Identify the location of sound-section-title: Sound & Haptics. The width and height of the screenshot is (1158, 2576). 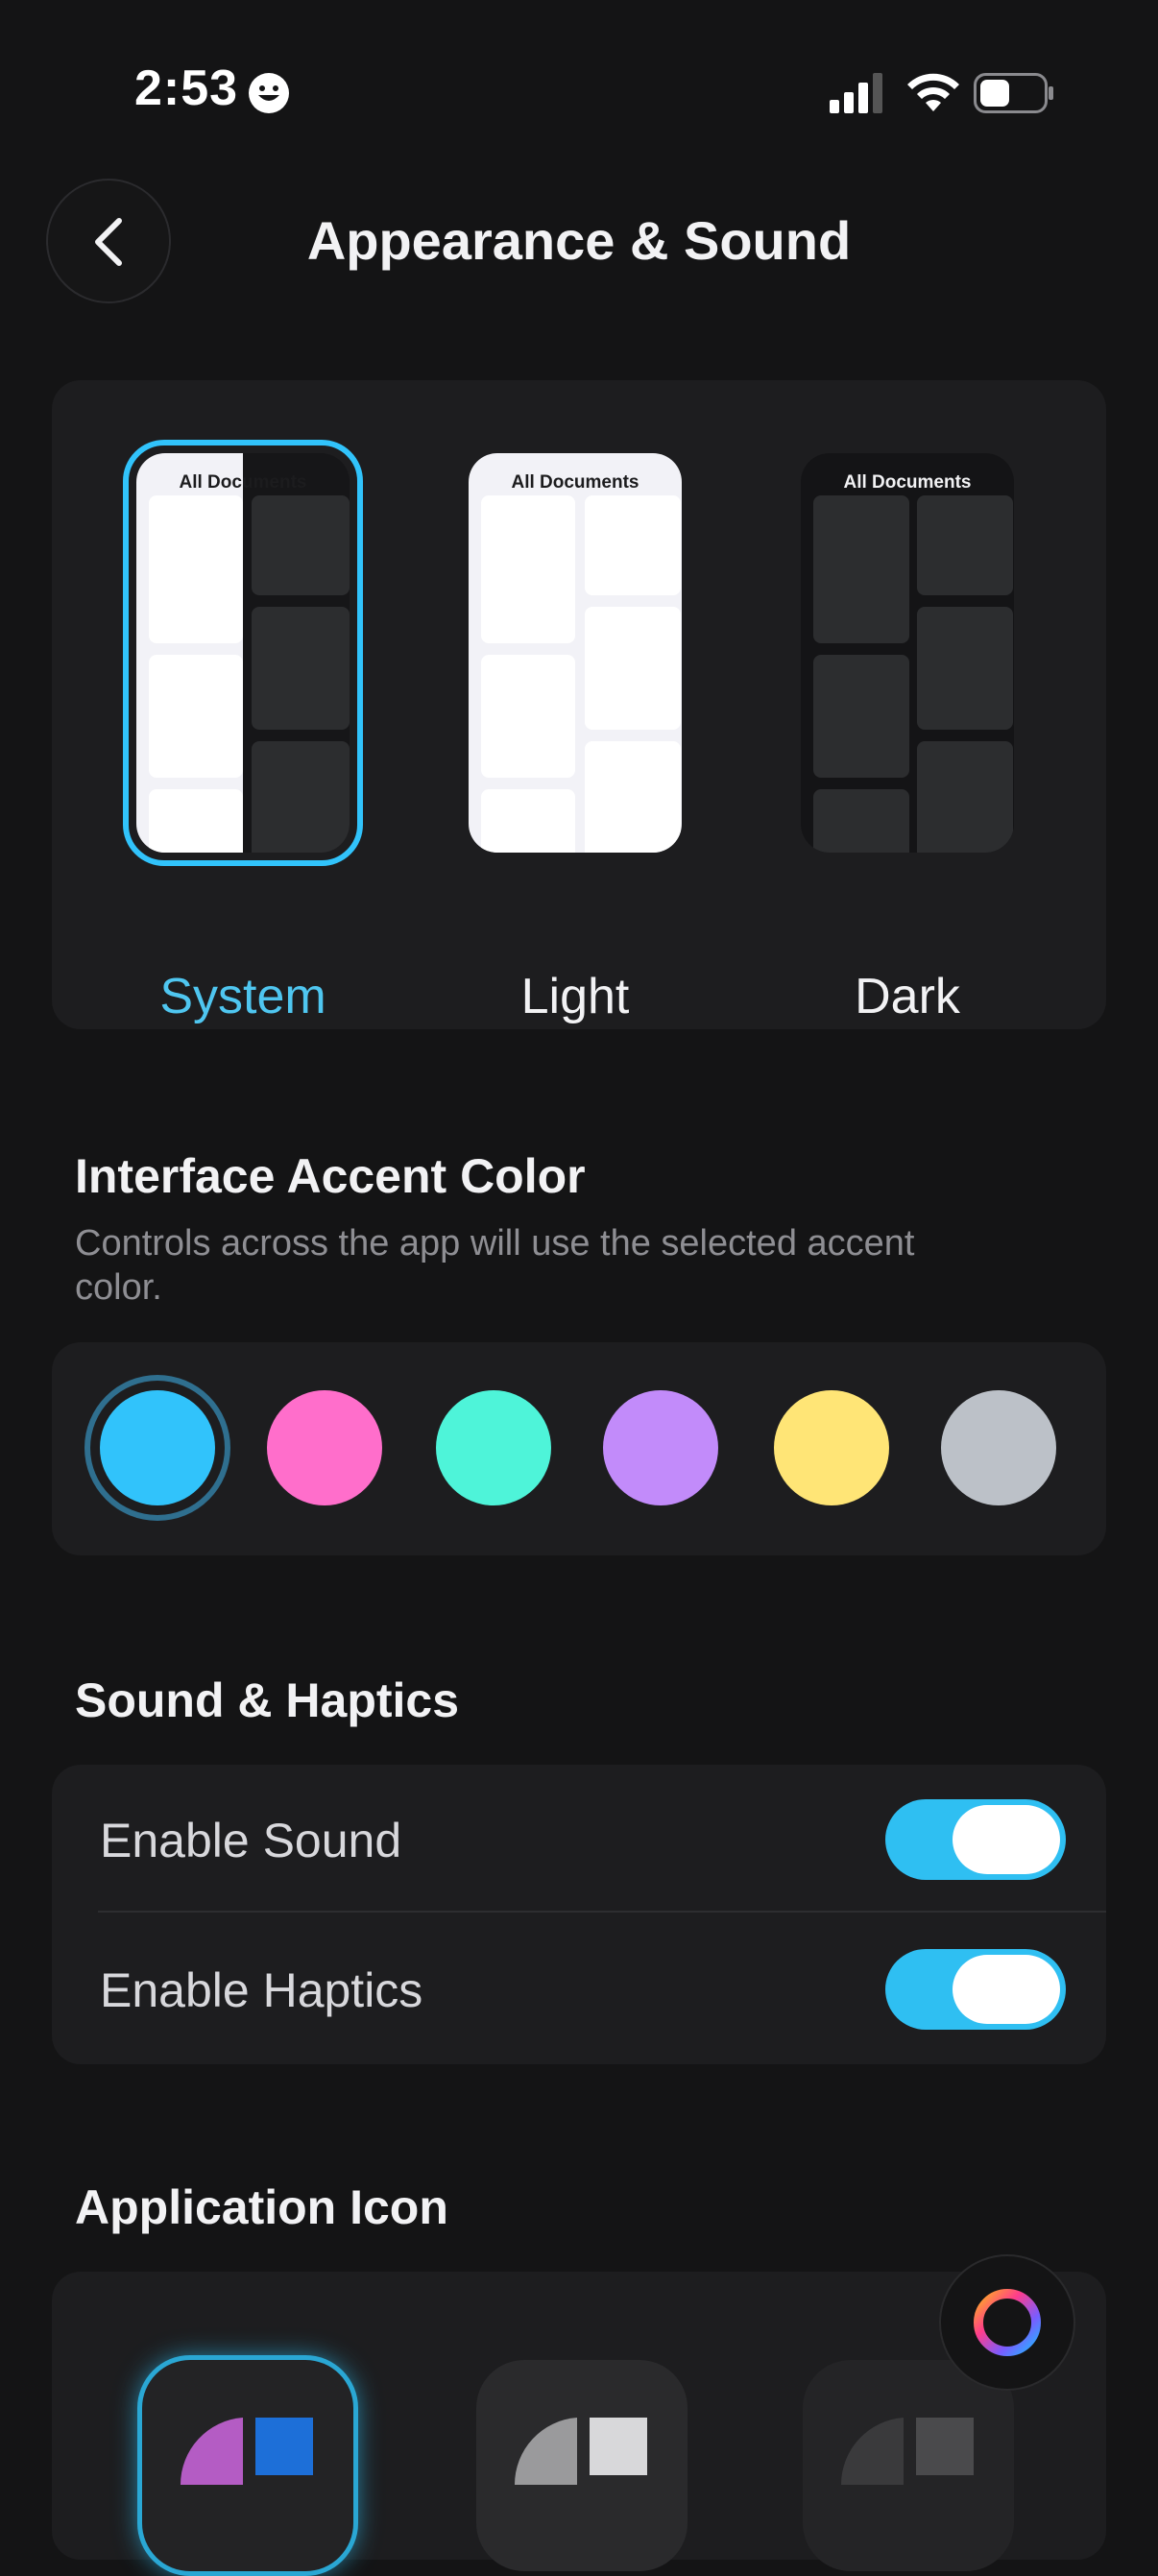
(267, 1700).